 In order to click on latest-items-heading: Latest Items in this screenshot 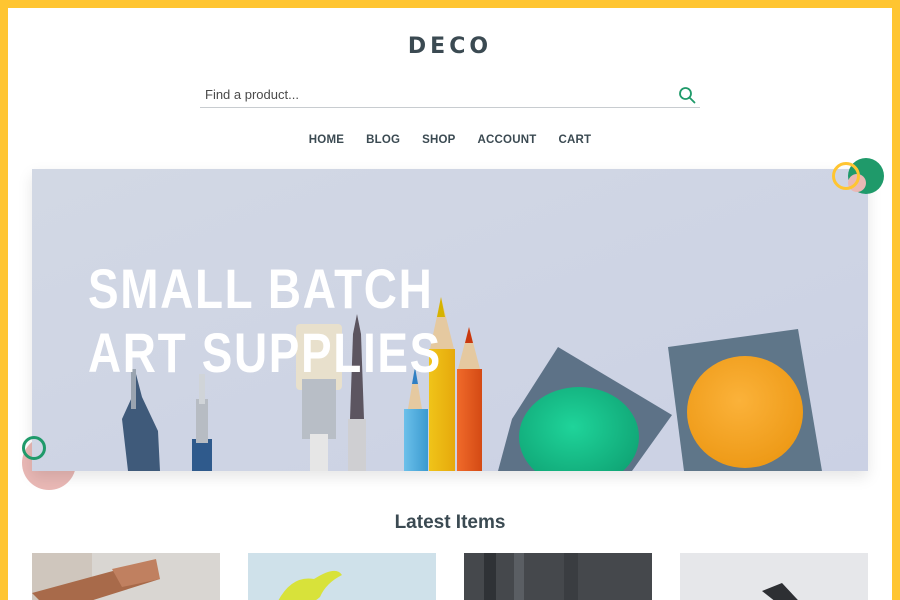, I will do `click(450, 522)`.